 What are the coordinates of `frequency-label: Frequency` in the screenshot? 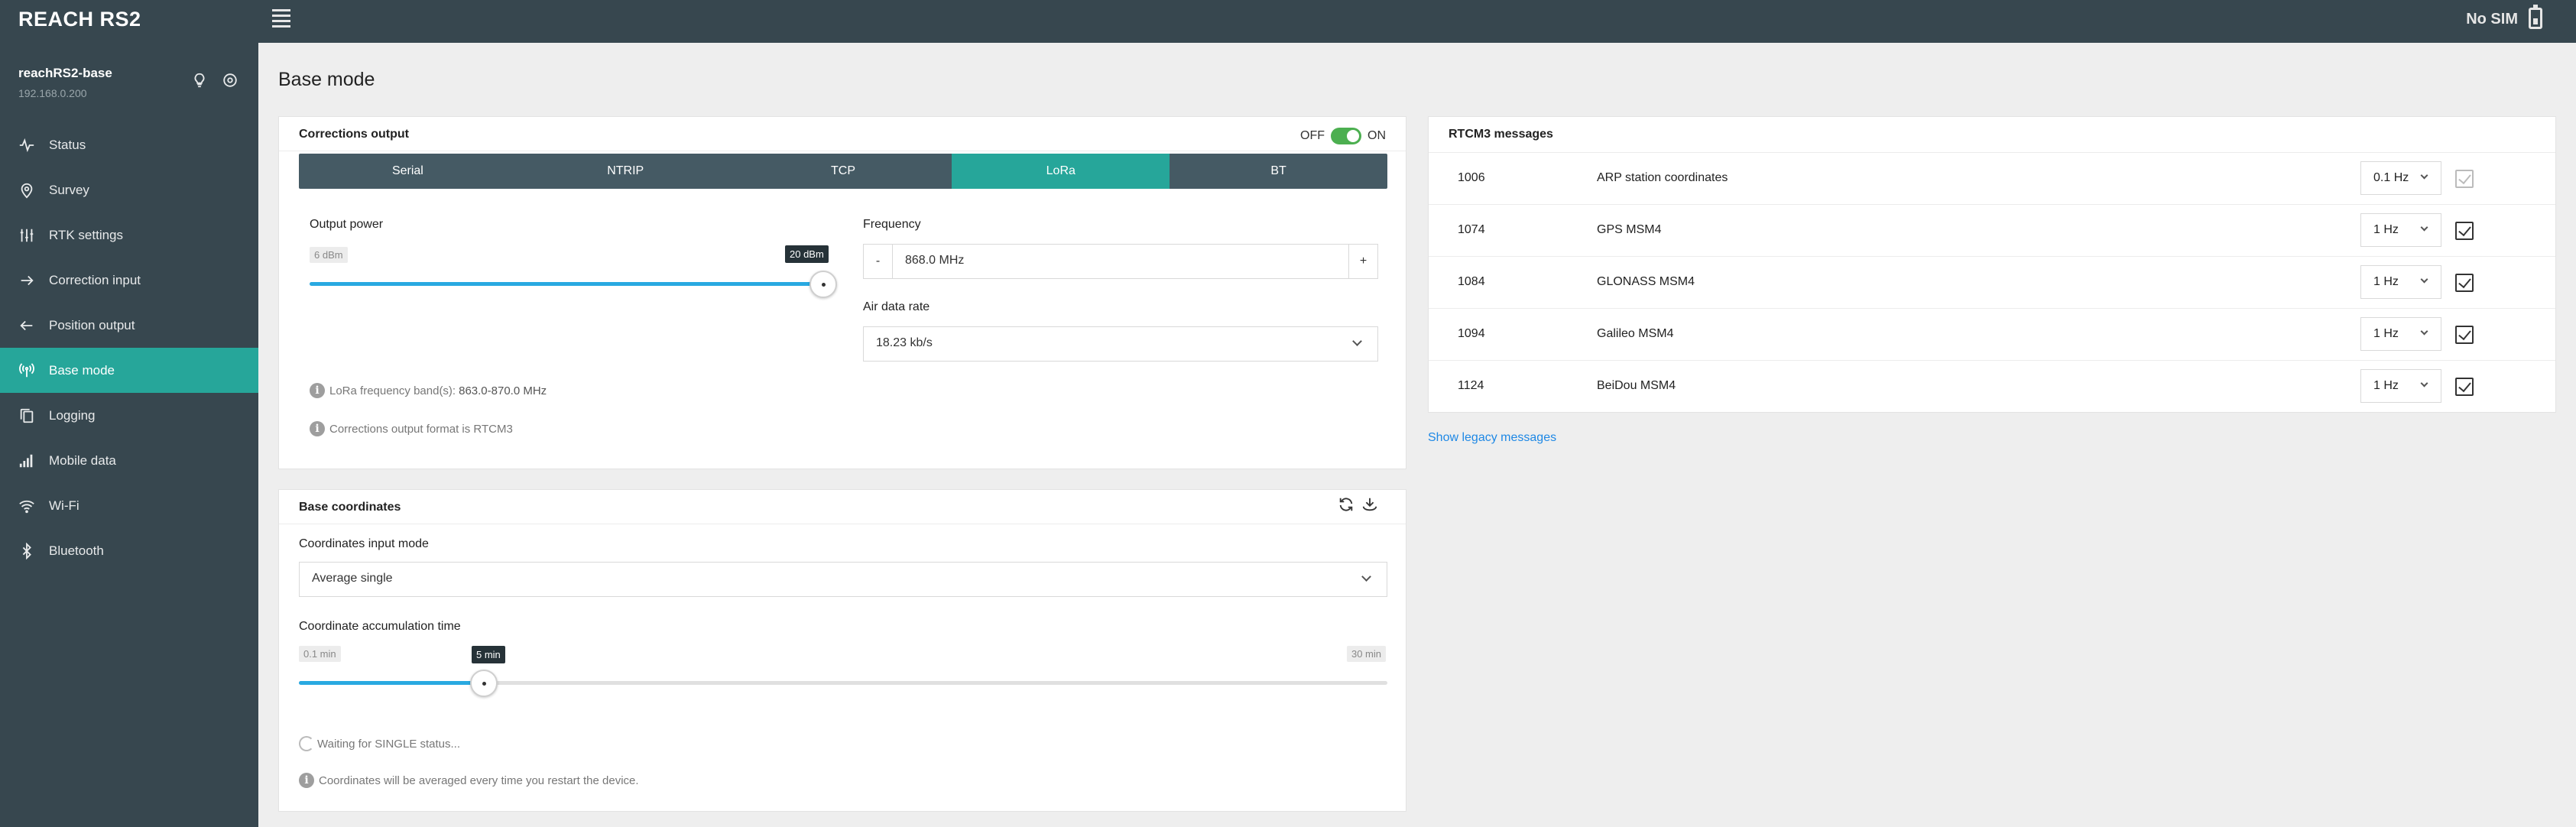 It's located at (892, 225).